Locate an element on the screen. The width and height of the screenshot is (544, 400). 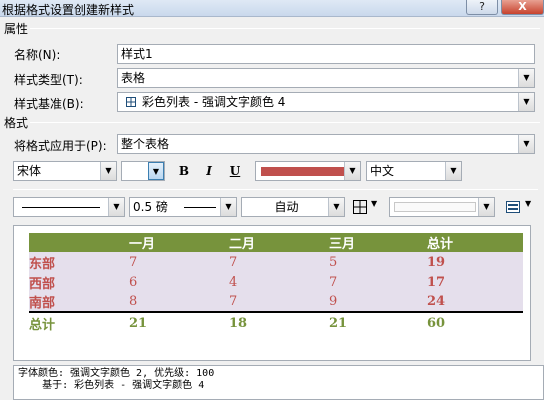
style-base-label: 样式基准(B): is located at coordinates (49, 104).